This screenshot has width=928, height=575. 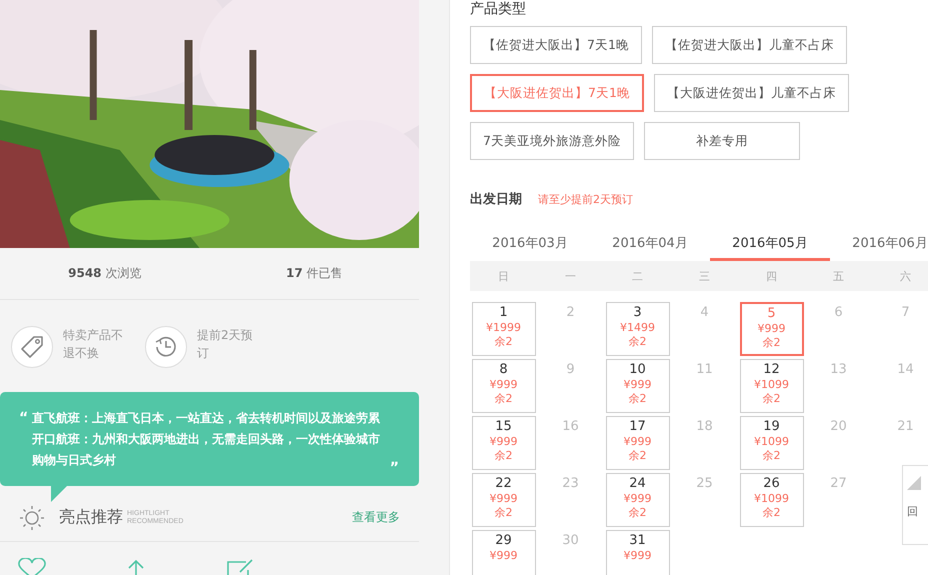 I want to click on product-option: 【佐贺进大阪出】7天1晚, so click(x=556, y=45).